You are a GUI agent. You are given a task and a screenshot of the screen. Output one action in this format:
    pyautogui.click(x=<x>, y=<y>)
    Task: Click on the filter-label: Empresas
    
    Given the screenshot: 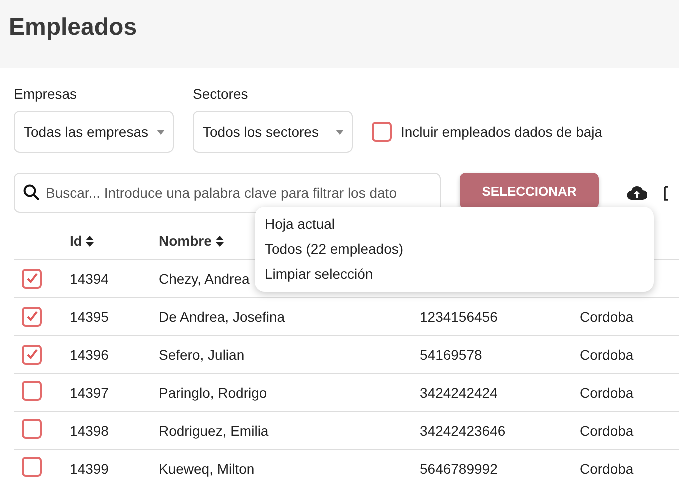 What is the action you would take?
    pyautogui.click(x=46, y=94)
    